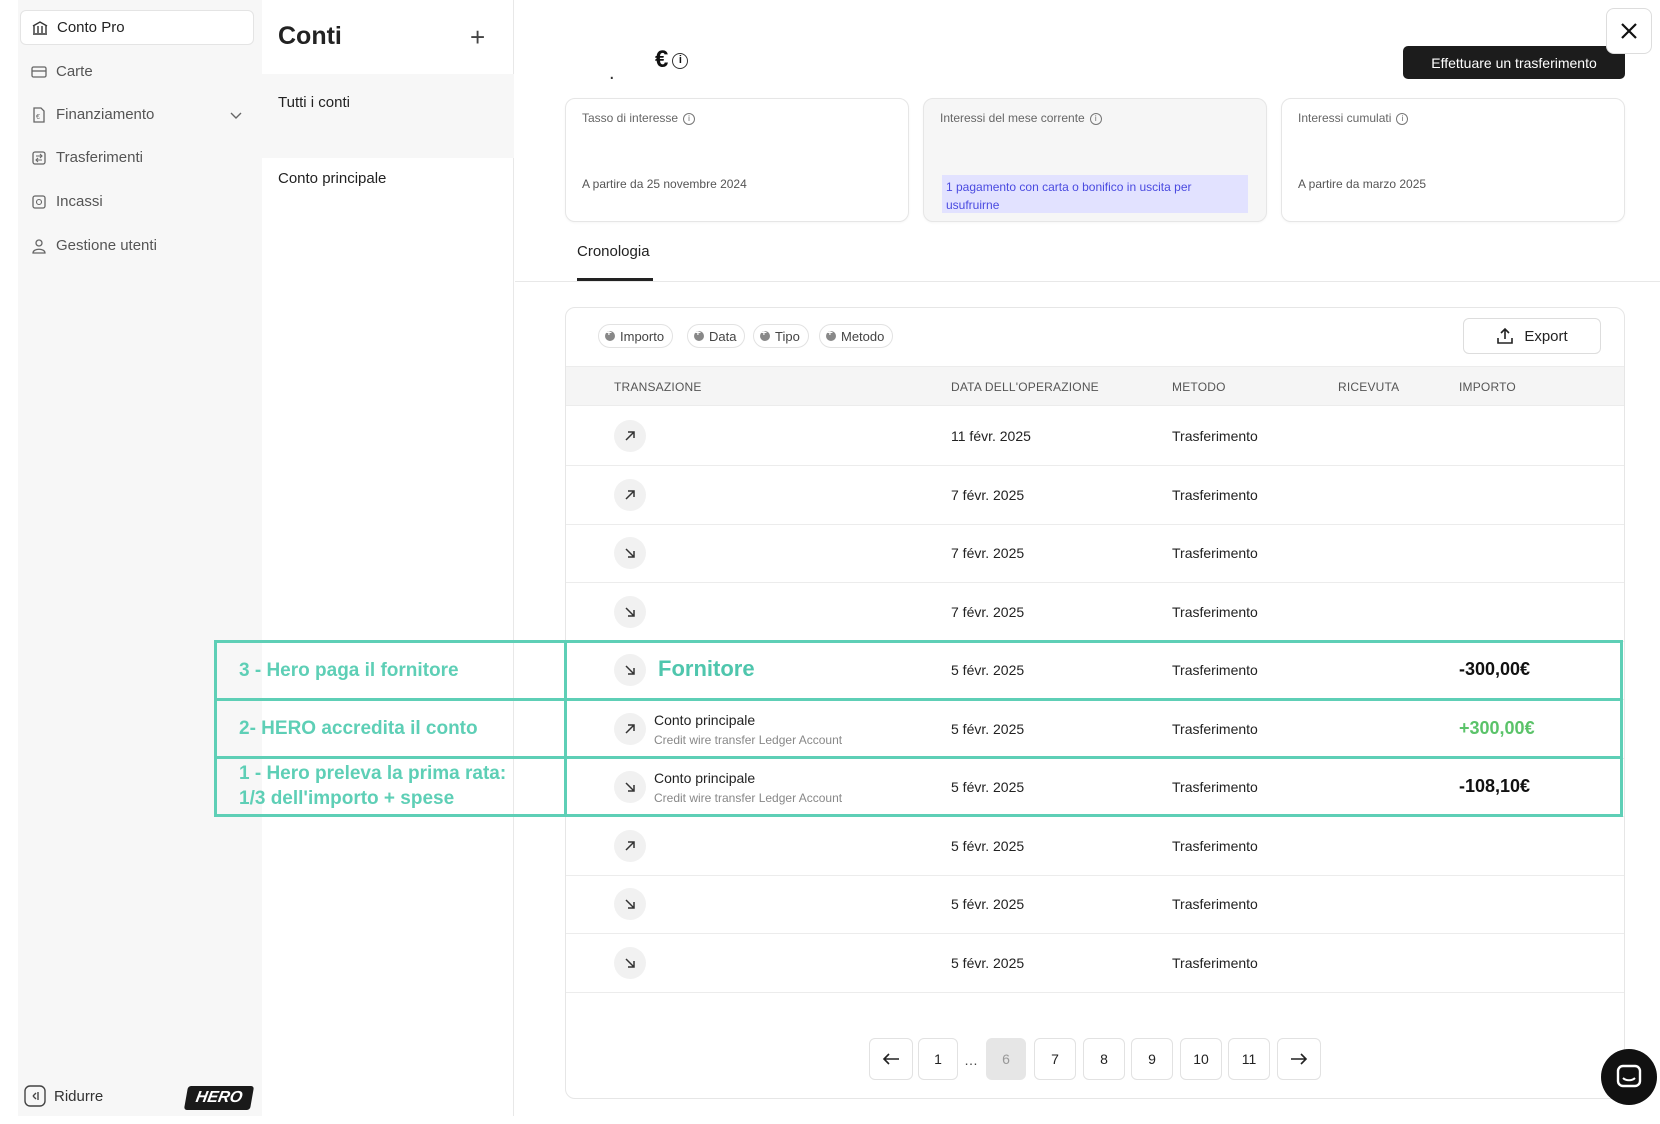  I want to click on card-sub: A partire da marzo 2025, so click(1362, 184).